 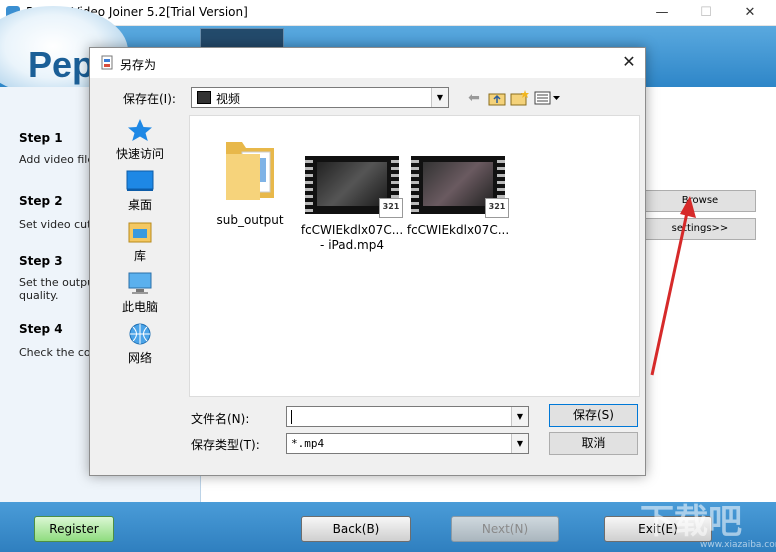 I want to click on save-in-label: 保存在(I):, so click(x=149, y=99).